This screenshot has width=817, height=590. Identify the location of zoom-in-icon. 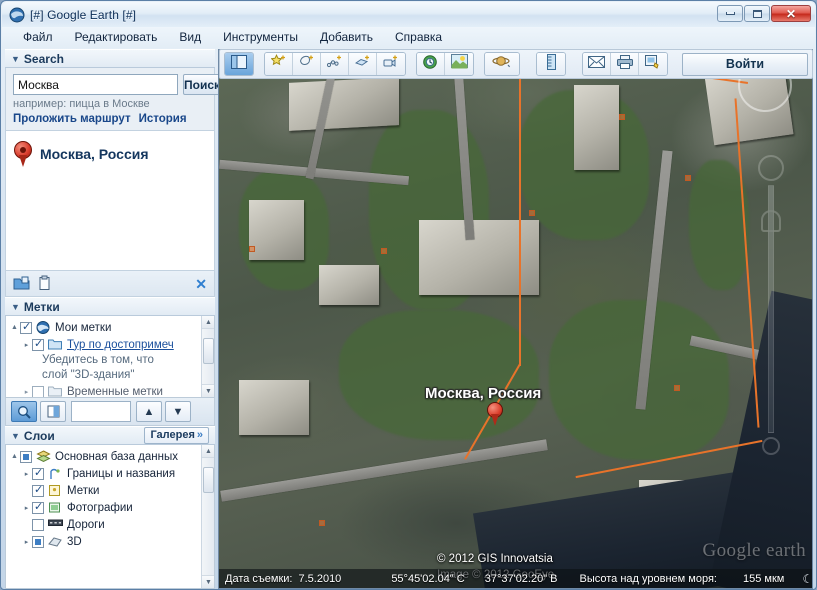
(771, 446).